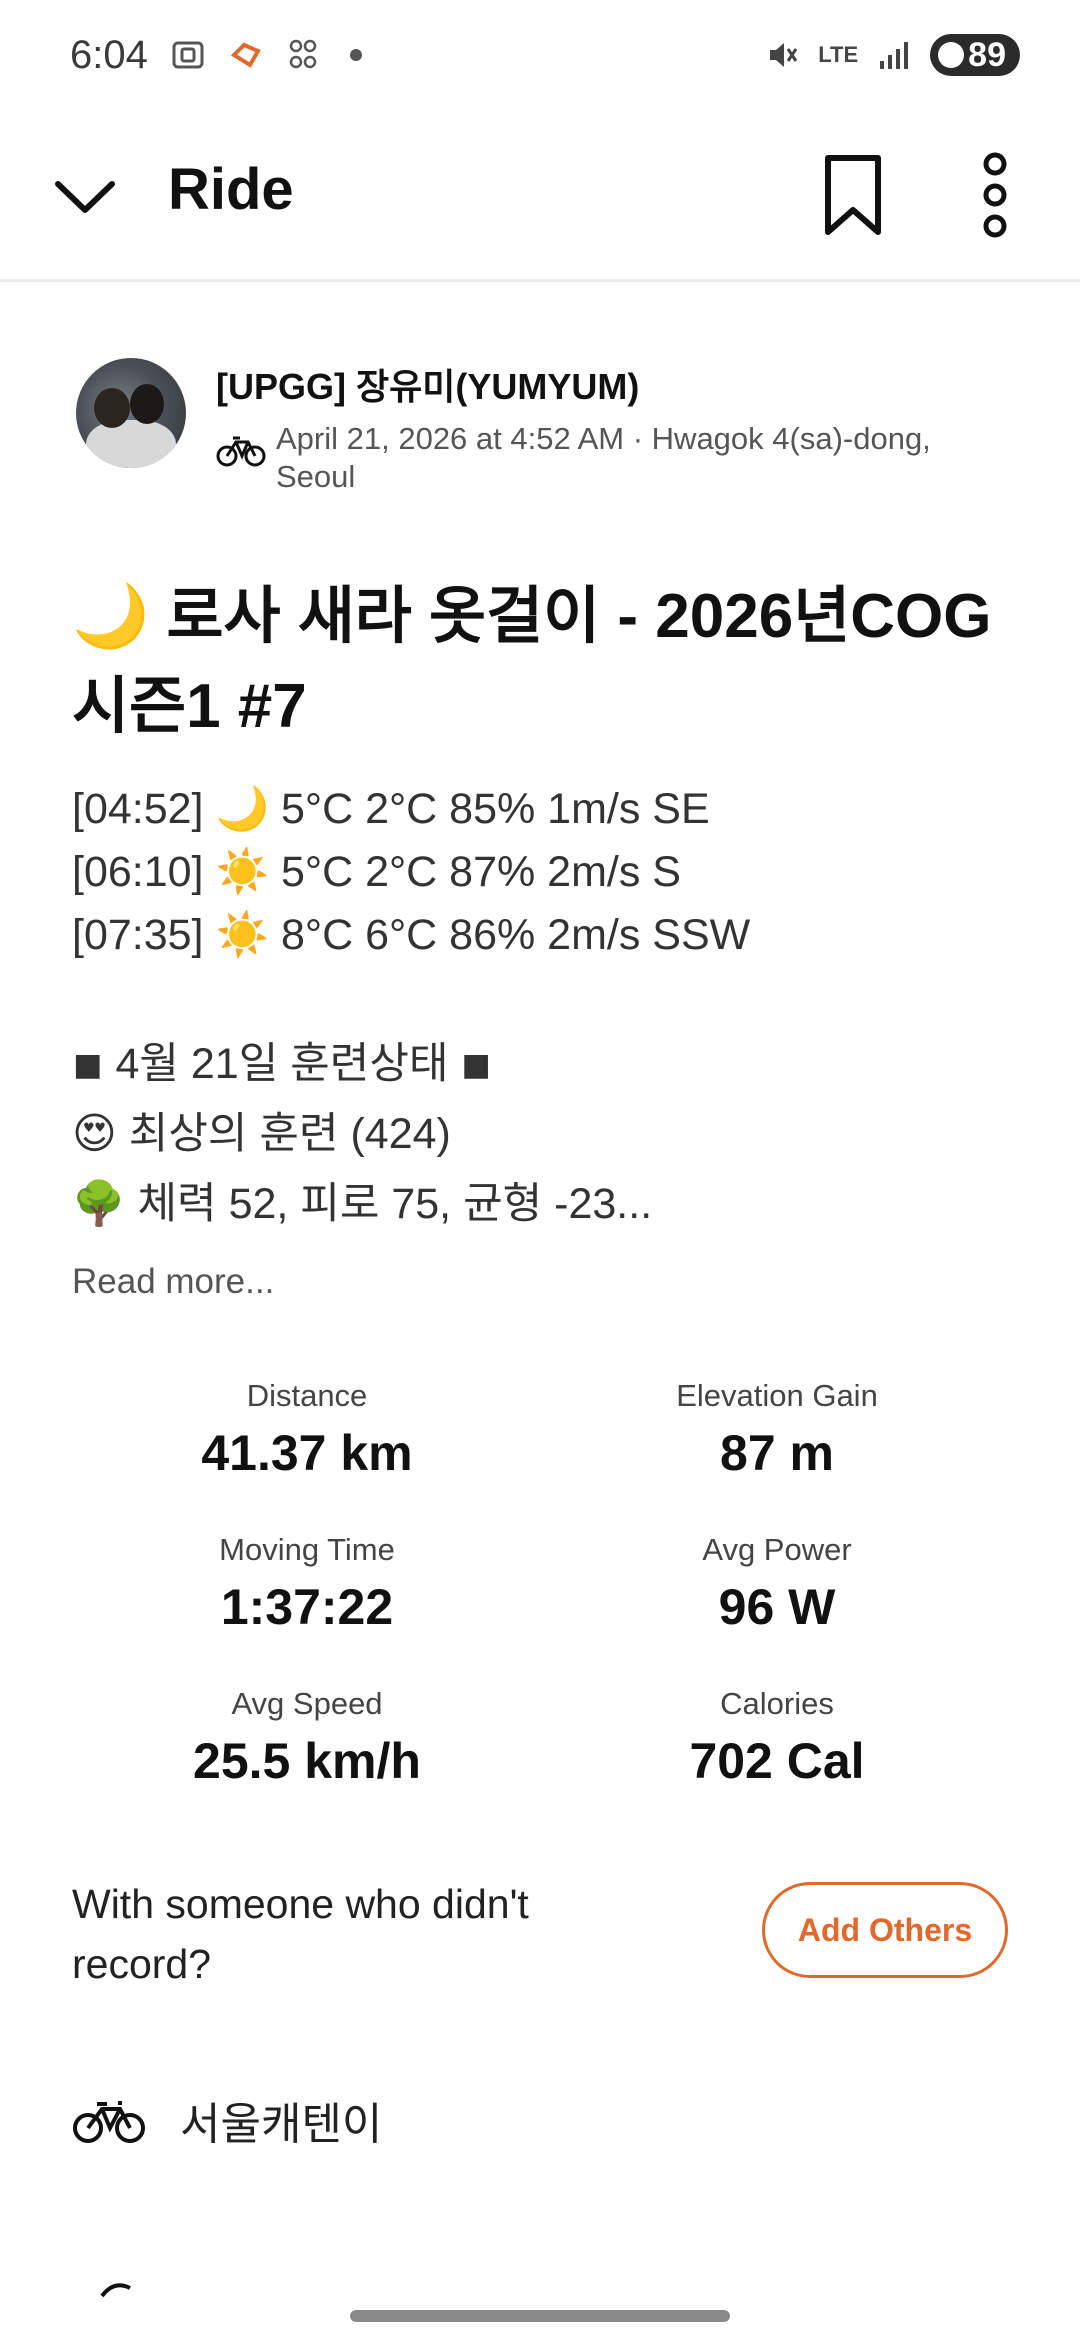  Describe the element at coordinates (307, 1703) in the screenshot. I see `stat-label: Avg Speed` at that location.